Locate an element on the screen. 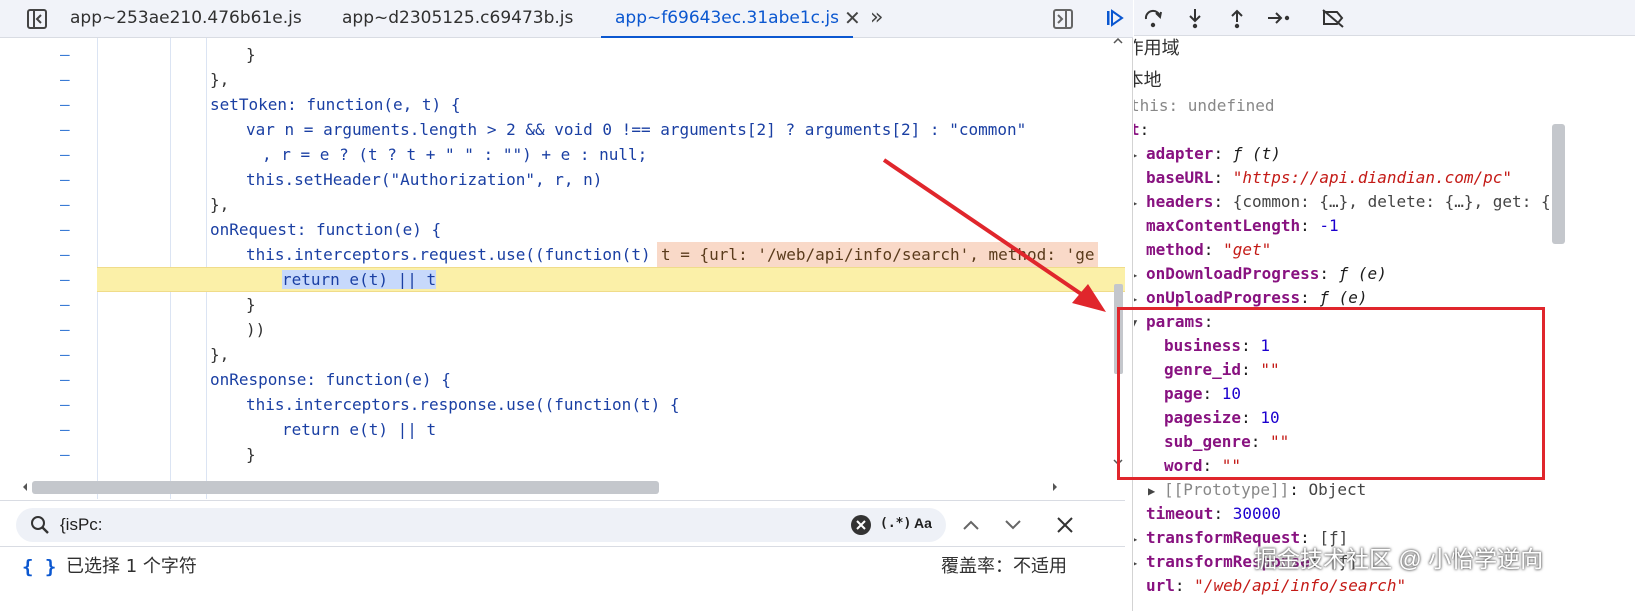 Image resolution: width=1635 pixels, height=611 pixels. selection-status: 已选择 1 个字符 is located at coordinates (131, 566).